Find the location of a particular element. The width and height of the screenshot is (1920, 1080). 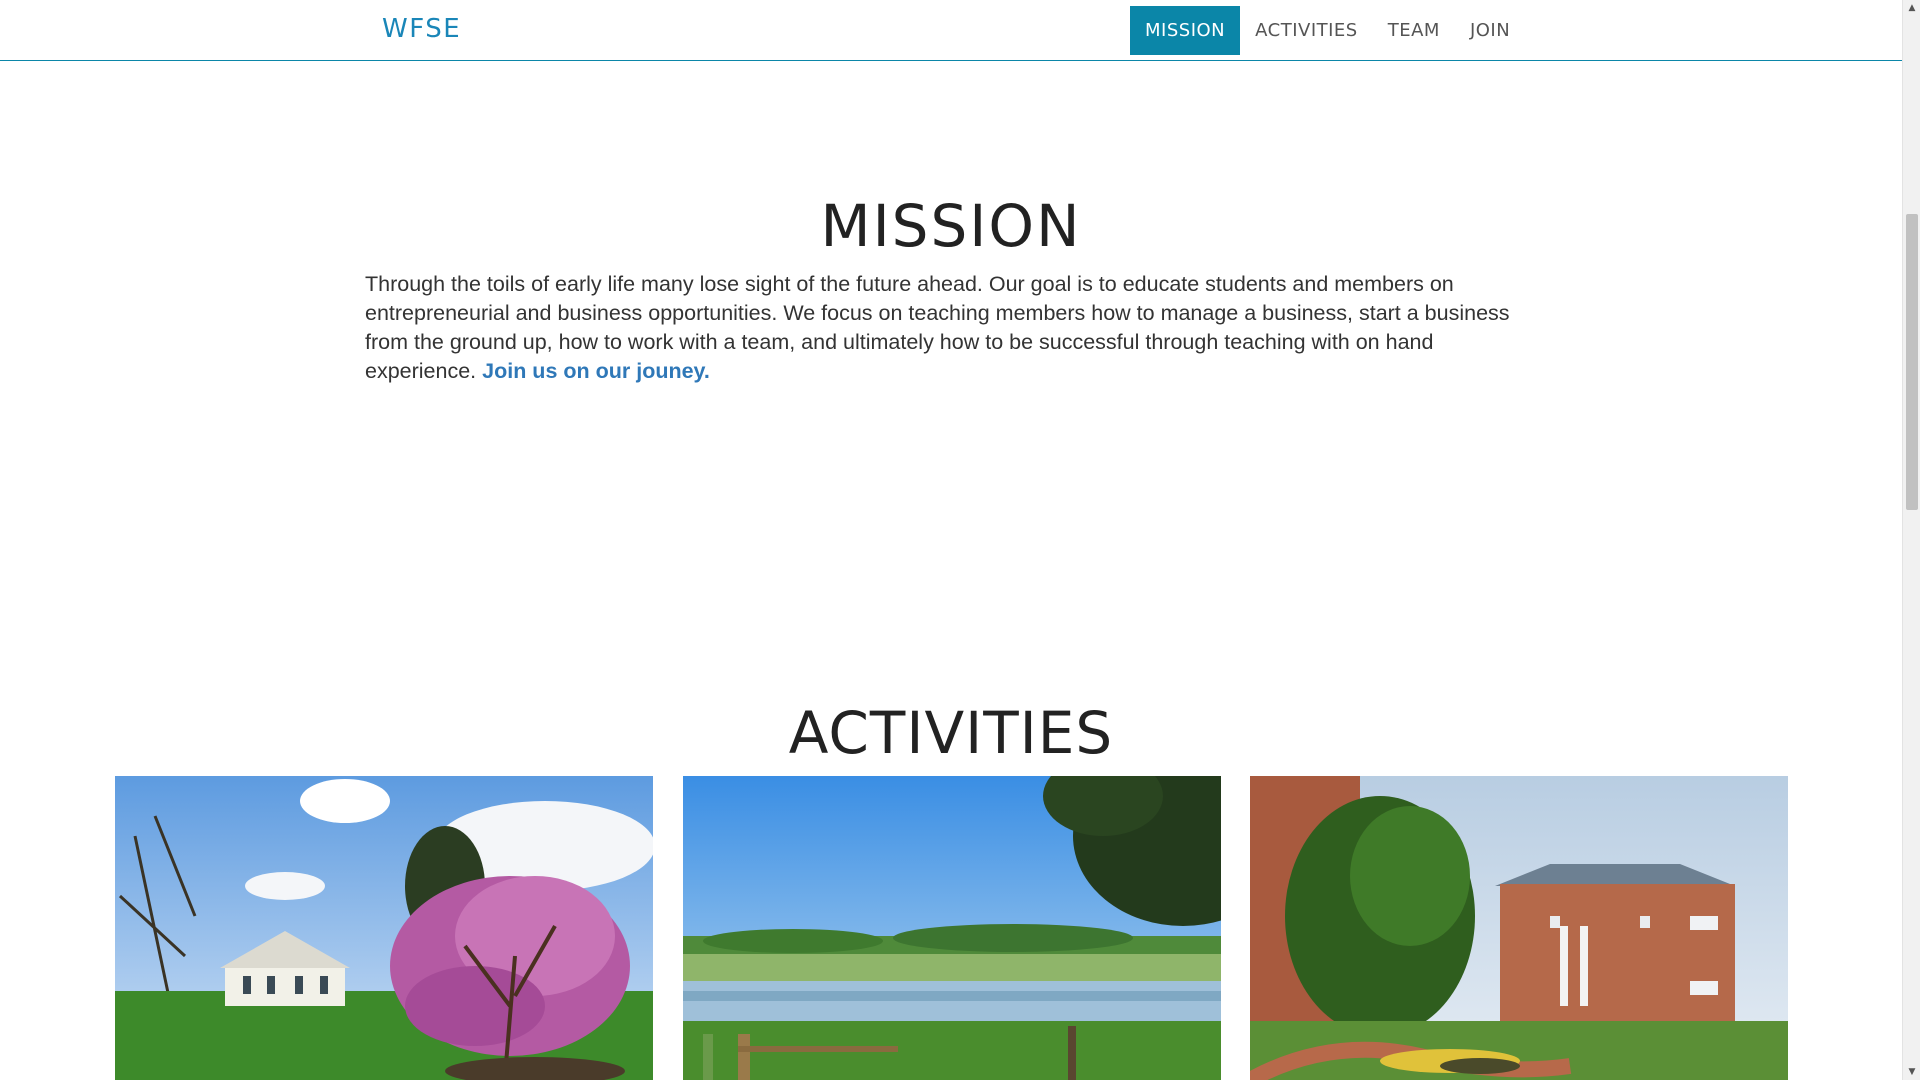

activity-photo-house is located at coordinates (384, 928).